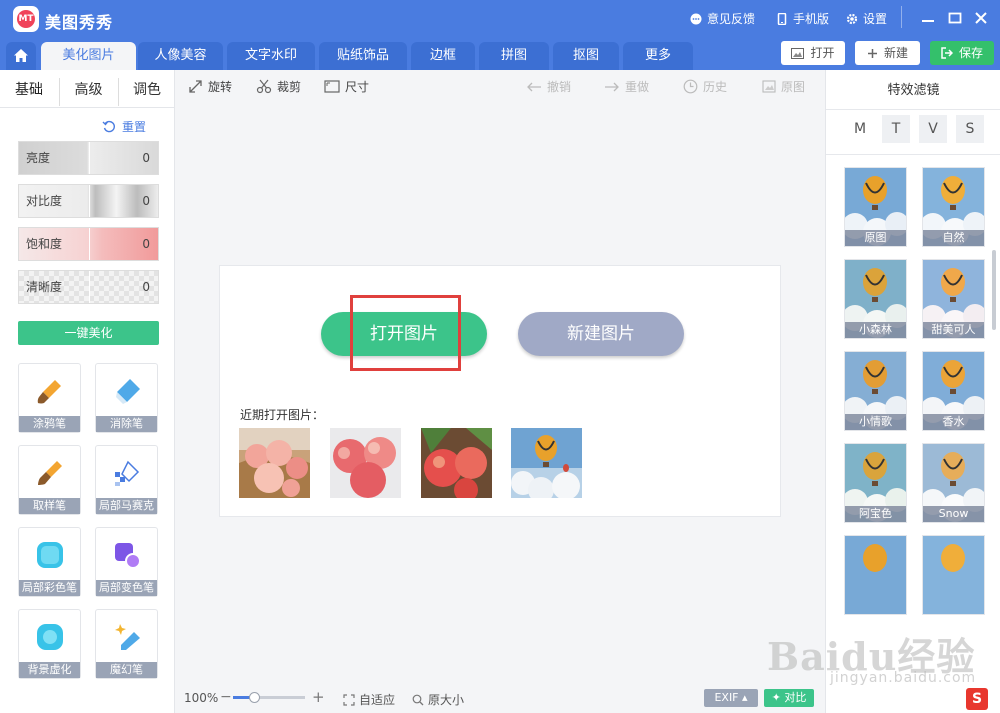 This screenshot has width=1000, height=713. I want to click on magic-pen-tool: 魔幻笔, so click(126, 644).